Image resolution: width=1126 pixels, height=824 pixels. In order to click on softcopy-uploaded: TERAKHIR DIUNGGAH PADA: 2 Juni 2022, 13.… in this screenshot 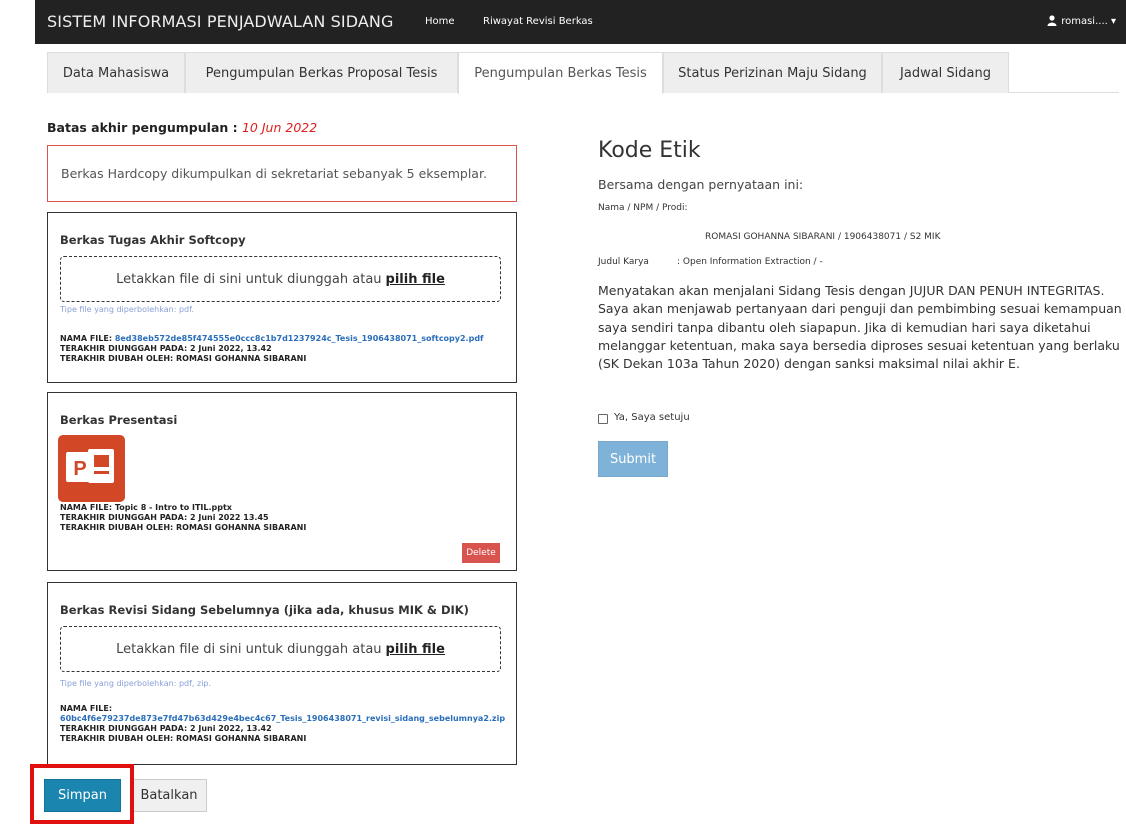, I will do `click(166, 348)`.